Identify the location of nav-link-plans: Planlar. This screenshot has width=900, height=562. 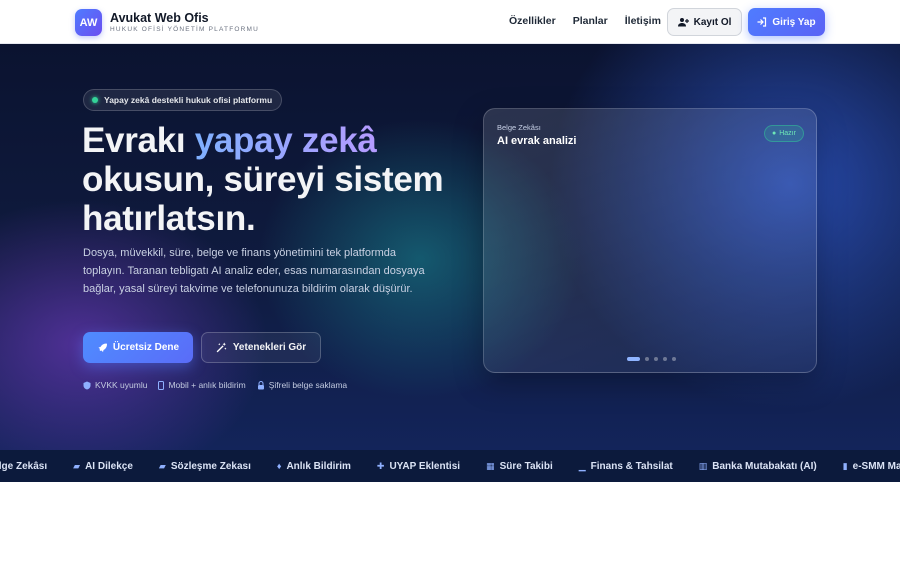
(590, 21).